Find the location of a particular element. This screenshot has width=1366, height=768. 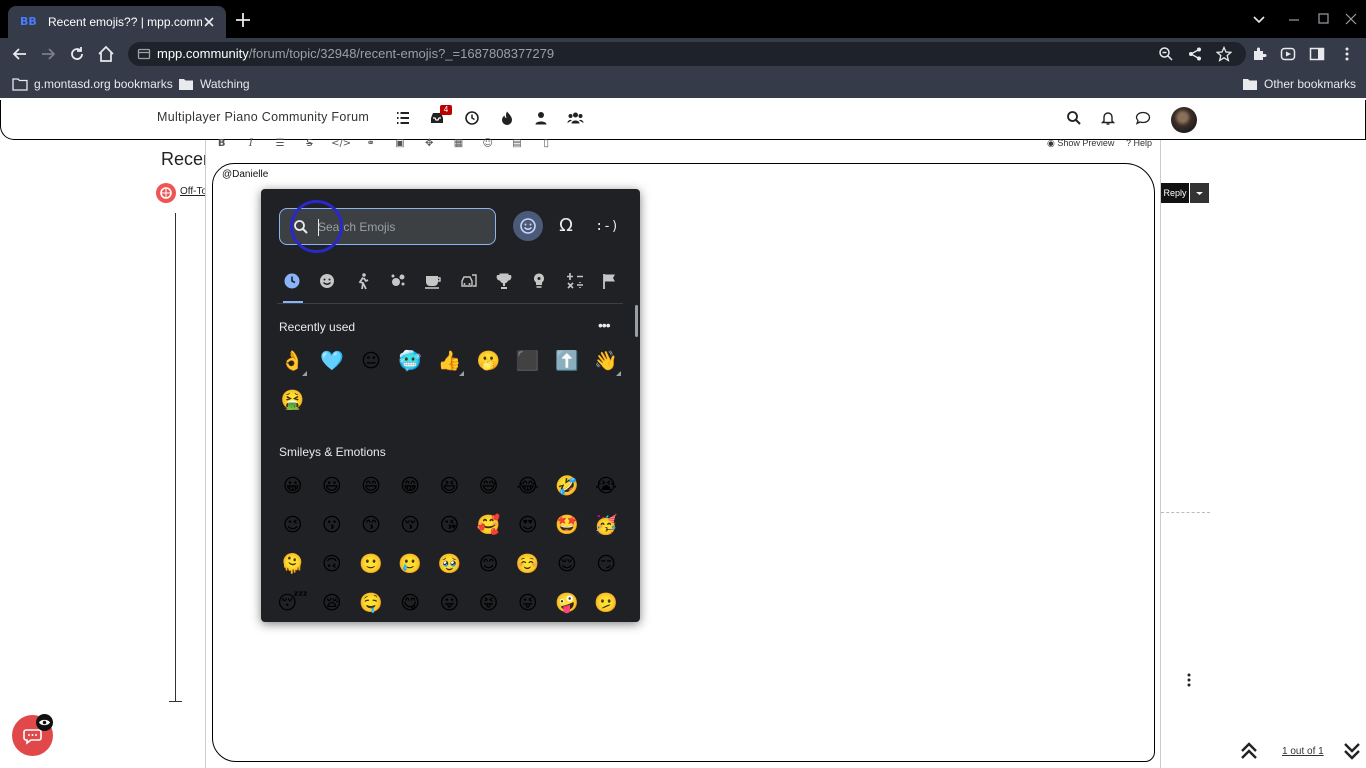

emoji-button: 😅 is located at coordinates (488, 486).